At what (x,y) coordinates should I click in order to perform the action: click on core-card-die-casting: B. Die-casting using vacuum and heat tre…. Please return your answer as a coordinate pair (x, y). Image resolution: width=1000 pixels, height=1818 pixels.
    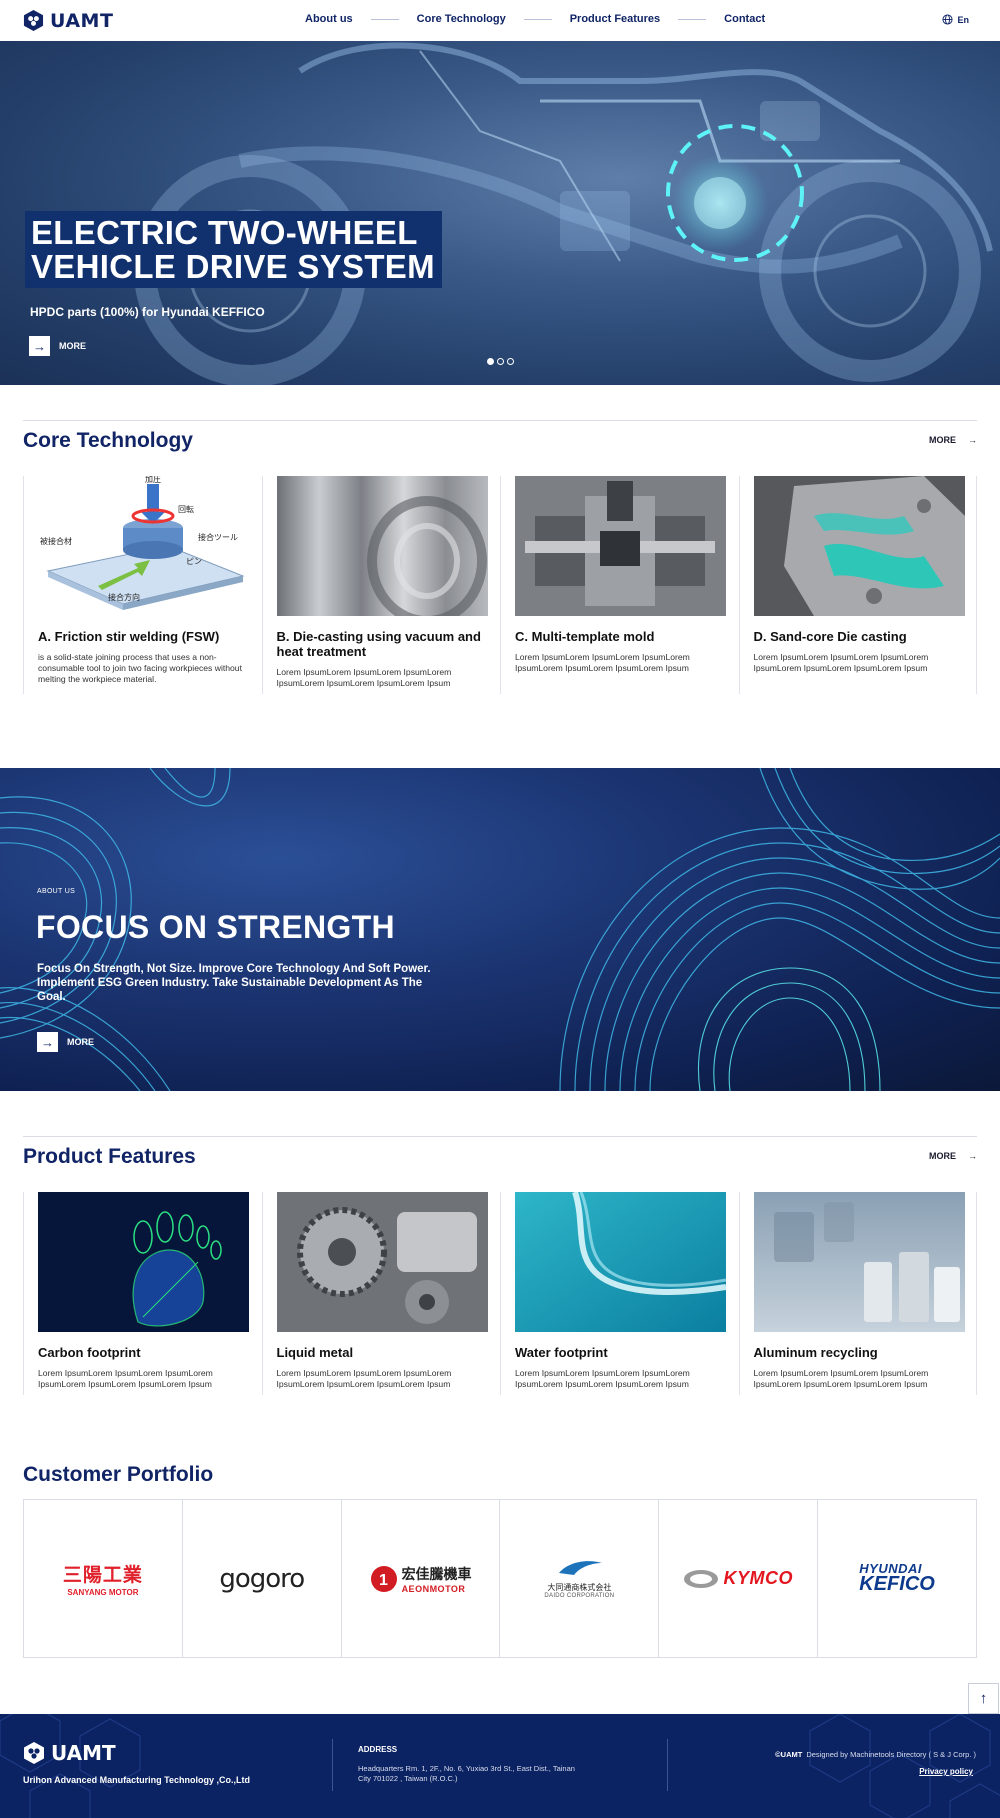
    Looking at the image, I should click on (381, 585).